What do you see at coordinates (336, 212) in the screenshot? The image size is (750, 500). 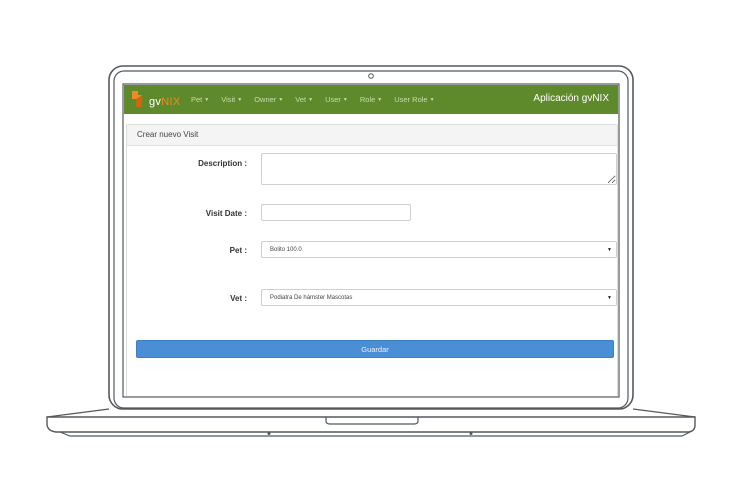 I see `visit-date-input` at bounding box center [336, 212].